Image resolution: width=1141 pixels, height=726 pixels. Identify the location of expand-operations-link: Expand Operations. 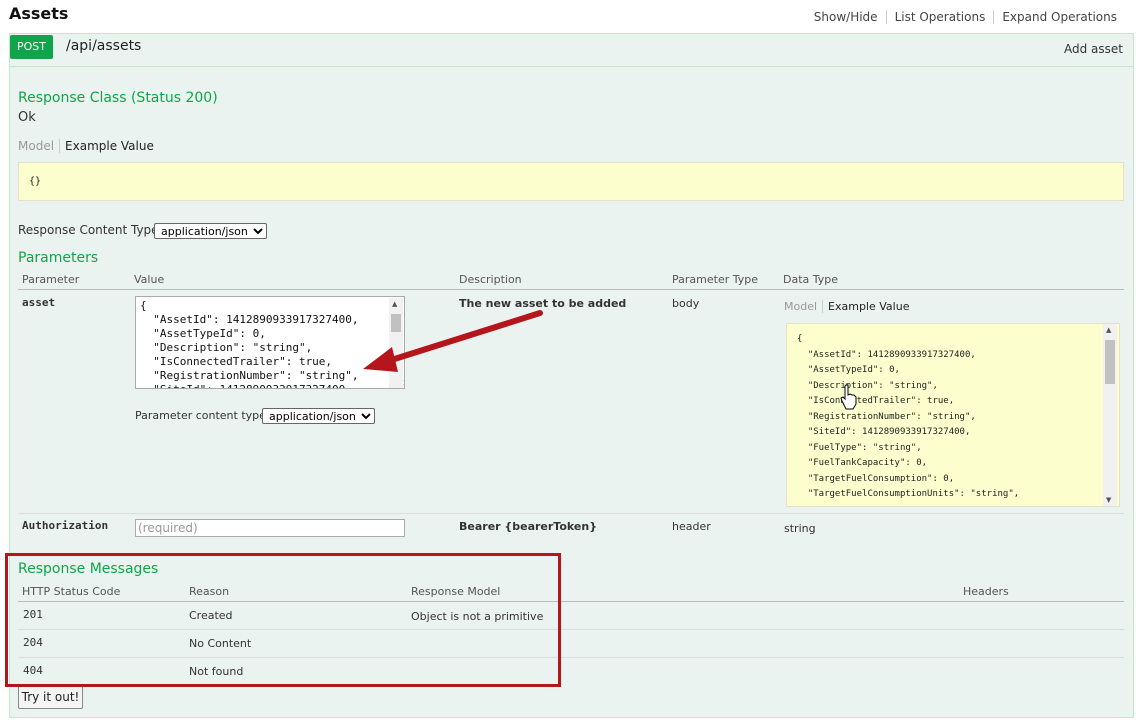
(1059, 17).